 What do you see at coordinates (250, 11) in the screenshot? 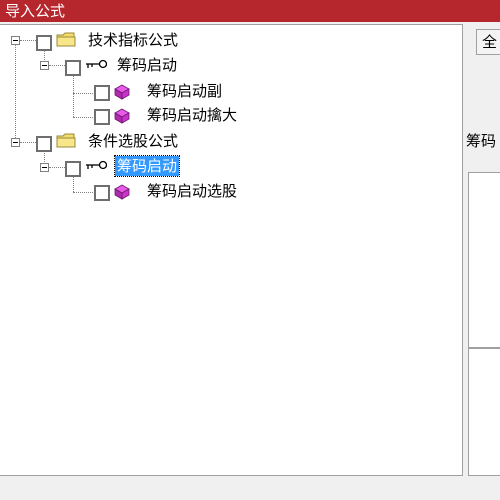
I see `window-title: 导入公式` at bounding box center [250, 11].